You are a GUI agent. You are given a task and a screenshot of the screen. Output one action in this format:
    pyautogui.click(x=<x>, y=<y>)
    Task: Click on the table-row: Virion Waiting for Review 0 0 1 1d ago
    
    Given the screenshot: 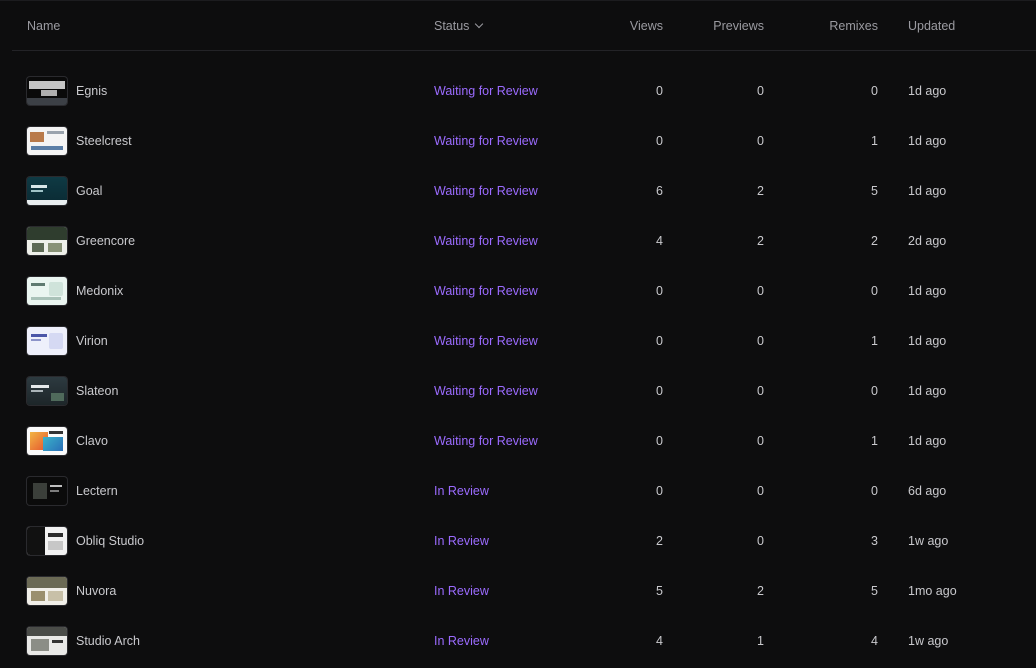 What is the action you would take?
    pyautogui.click(x=524, y=341)
    